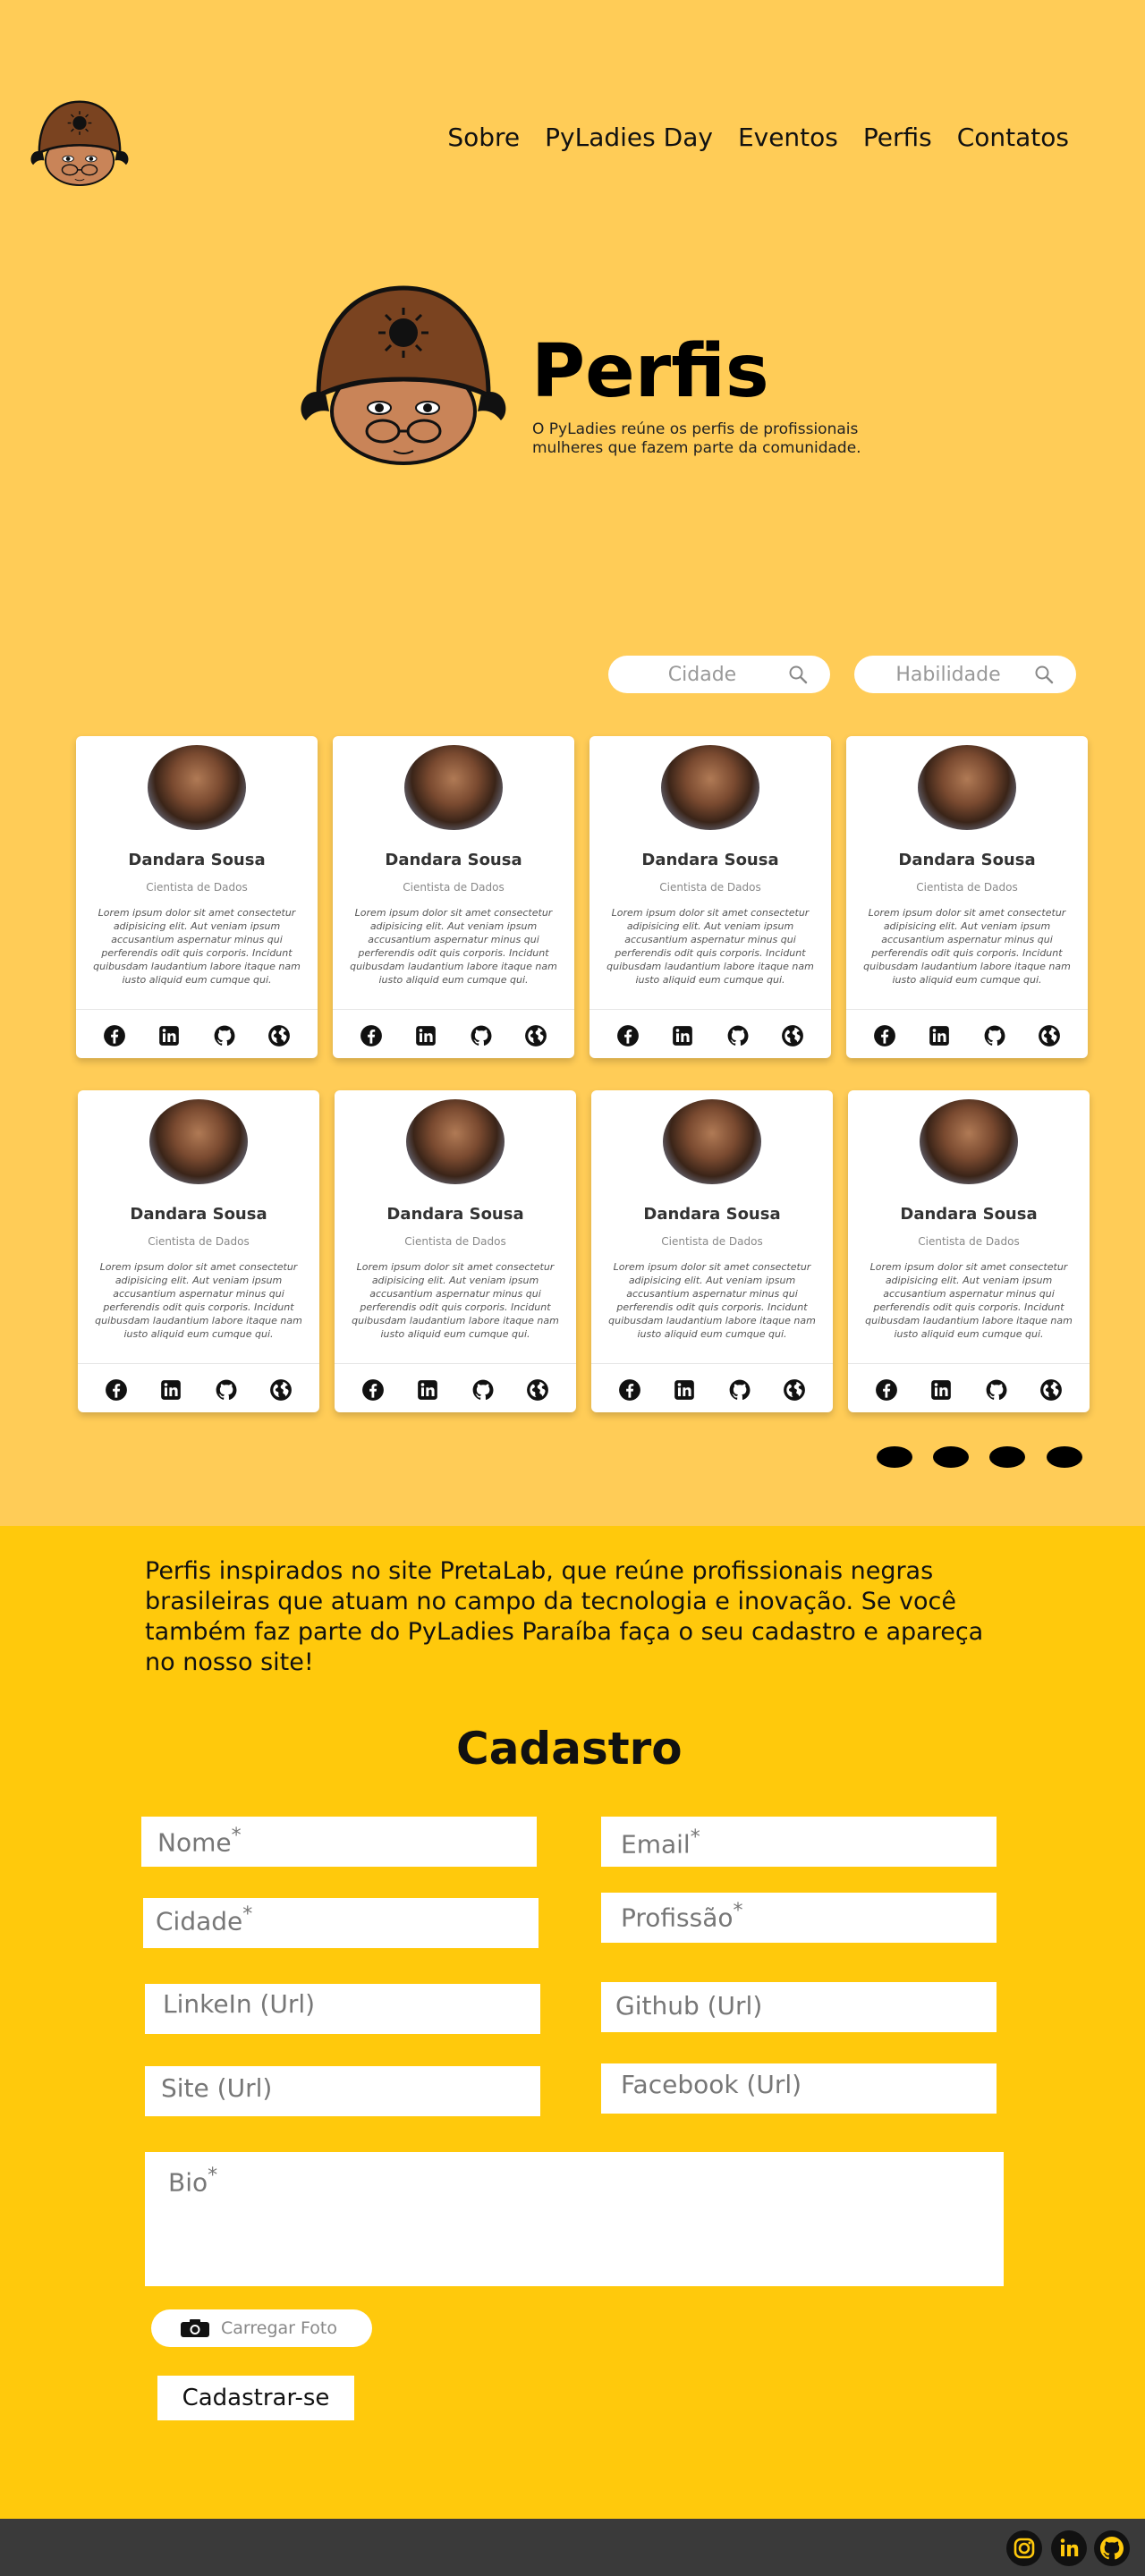 The width and height of the screenshot is (1145, 2576). Describe the element at coordinates (788, 137) in the screenshot. I see `nav-item-eventos: Eventos` at that location.